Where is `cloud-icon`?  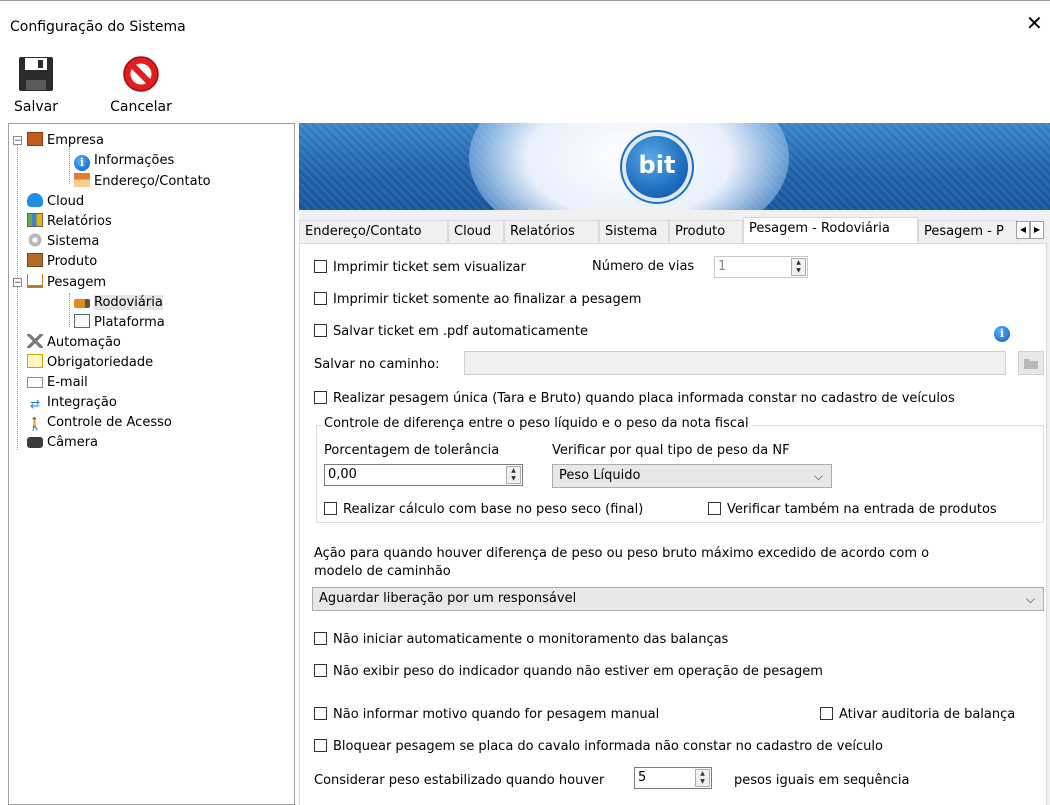 cloud-icon is located at coordinates (35, 200).